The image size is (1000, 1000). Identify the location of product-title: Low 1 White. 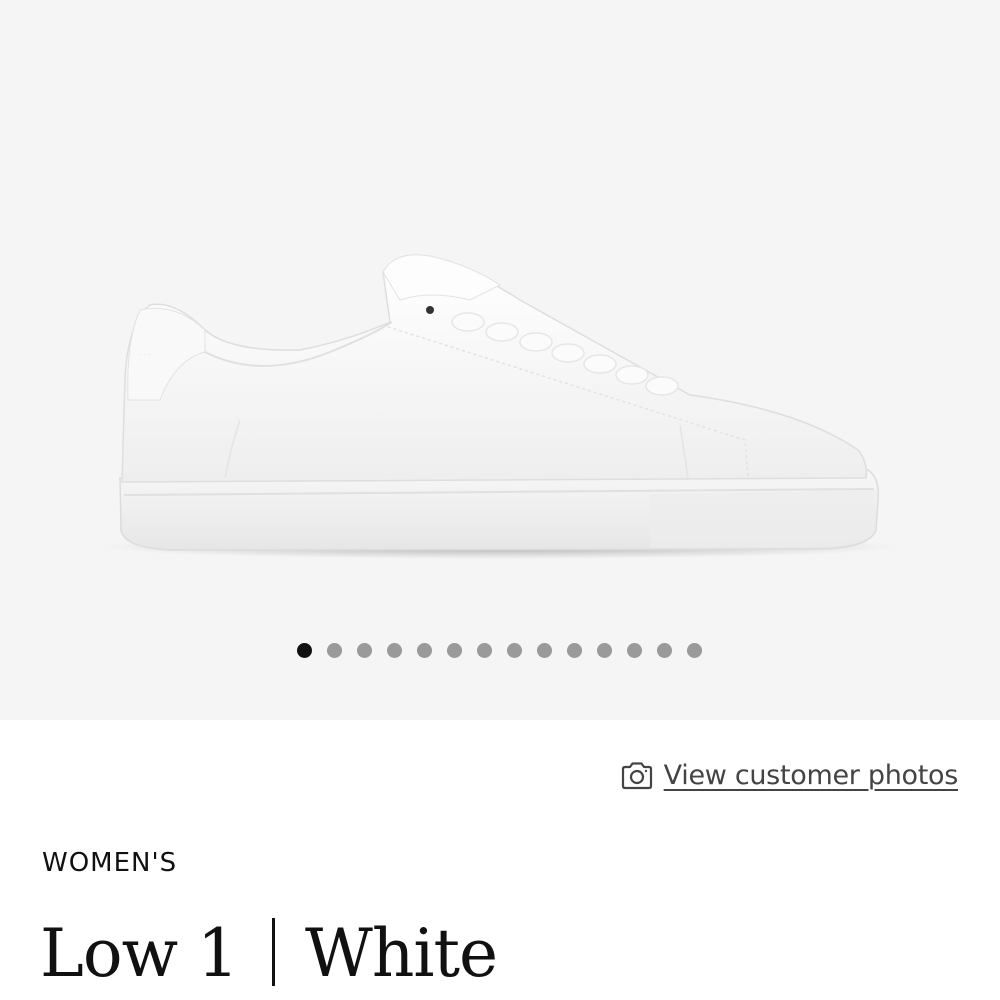
(269, 953).